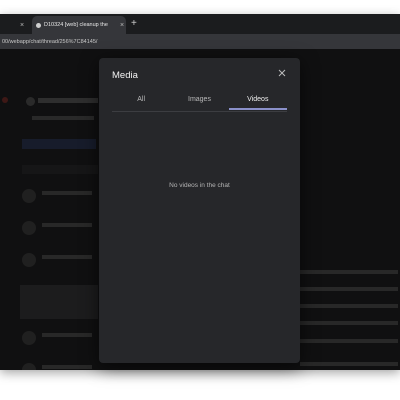 The height and width of the screenshot is (400, 400). What do you see at coordinates (50, 41) in the screenshot?
I see `url-text: 00/webapp/chat/thread/256%7C84145/` at bounding box center [50, 41].